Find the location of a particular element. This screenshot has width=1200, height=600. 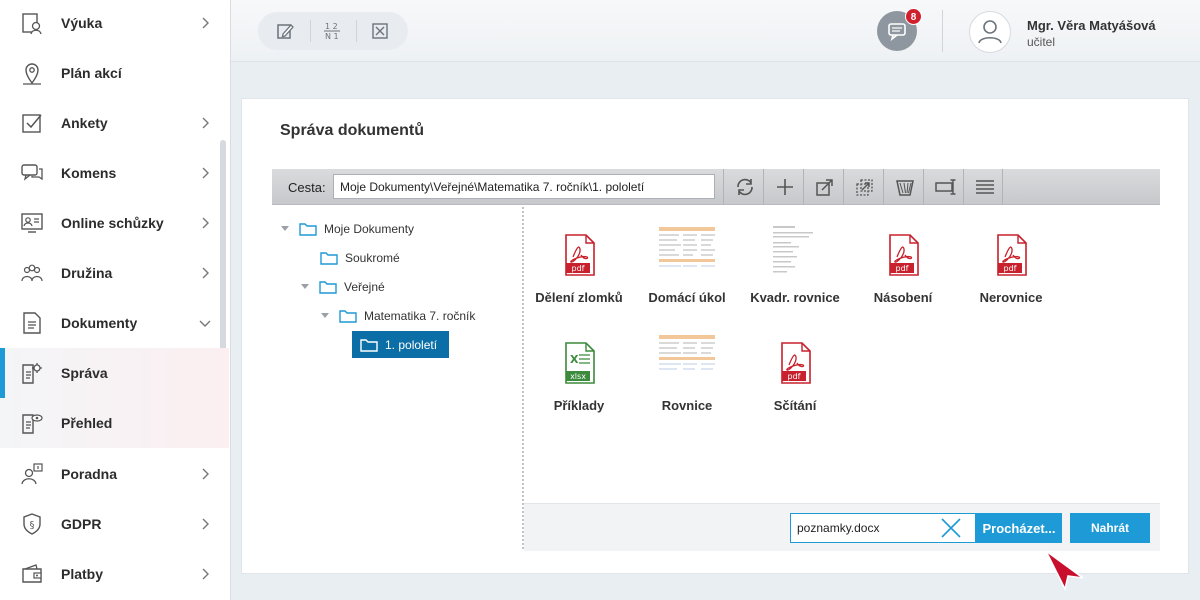

avatar is located at coordinates (990, 32).